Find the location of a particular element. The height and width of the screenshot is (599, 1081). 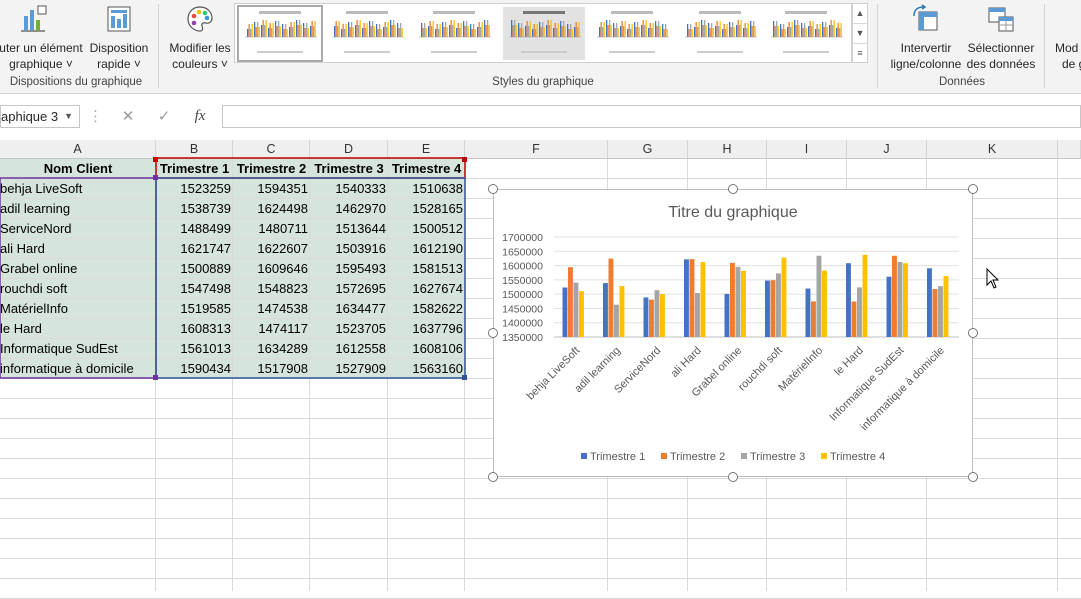

chevron-down-icon: ▼ is located at coordinates (68, 116).